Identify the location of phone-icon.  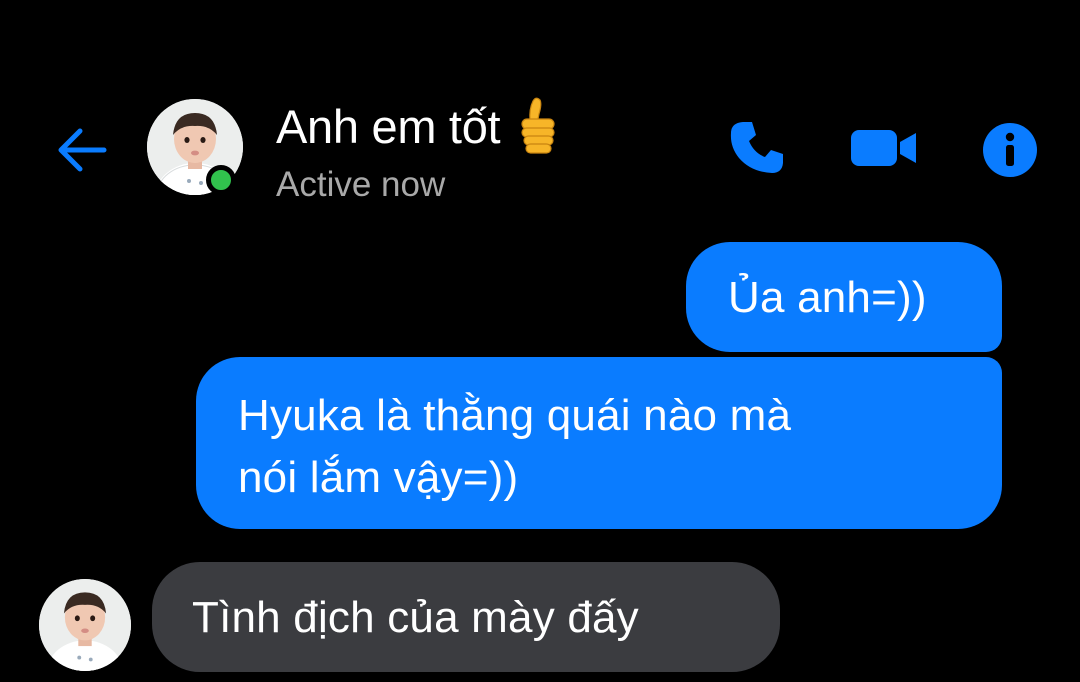
(756, 147).